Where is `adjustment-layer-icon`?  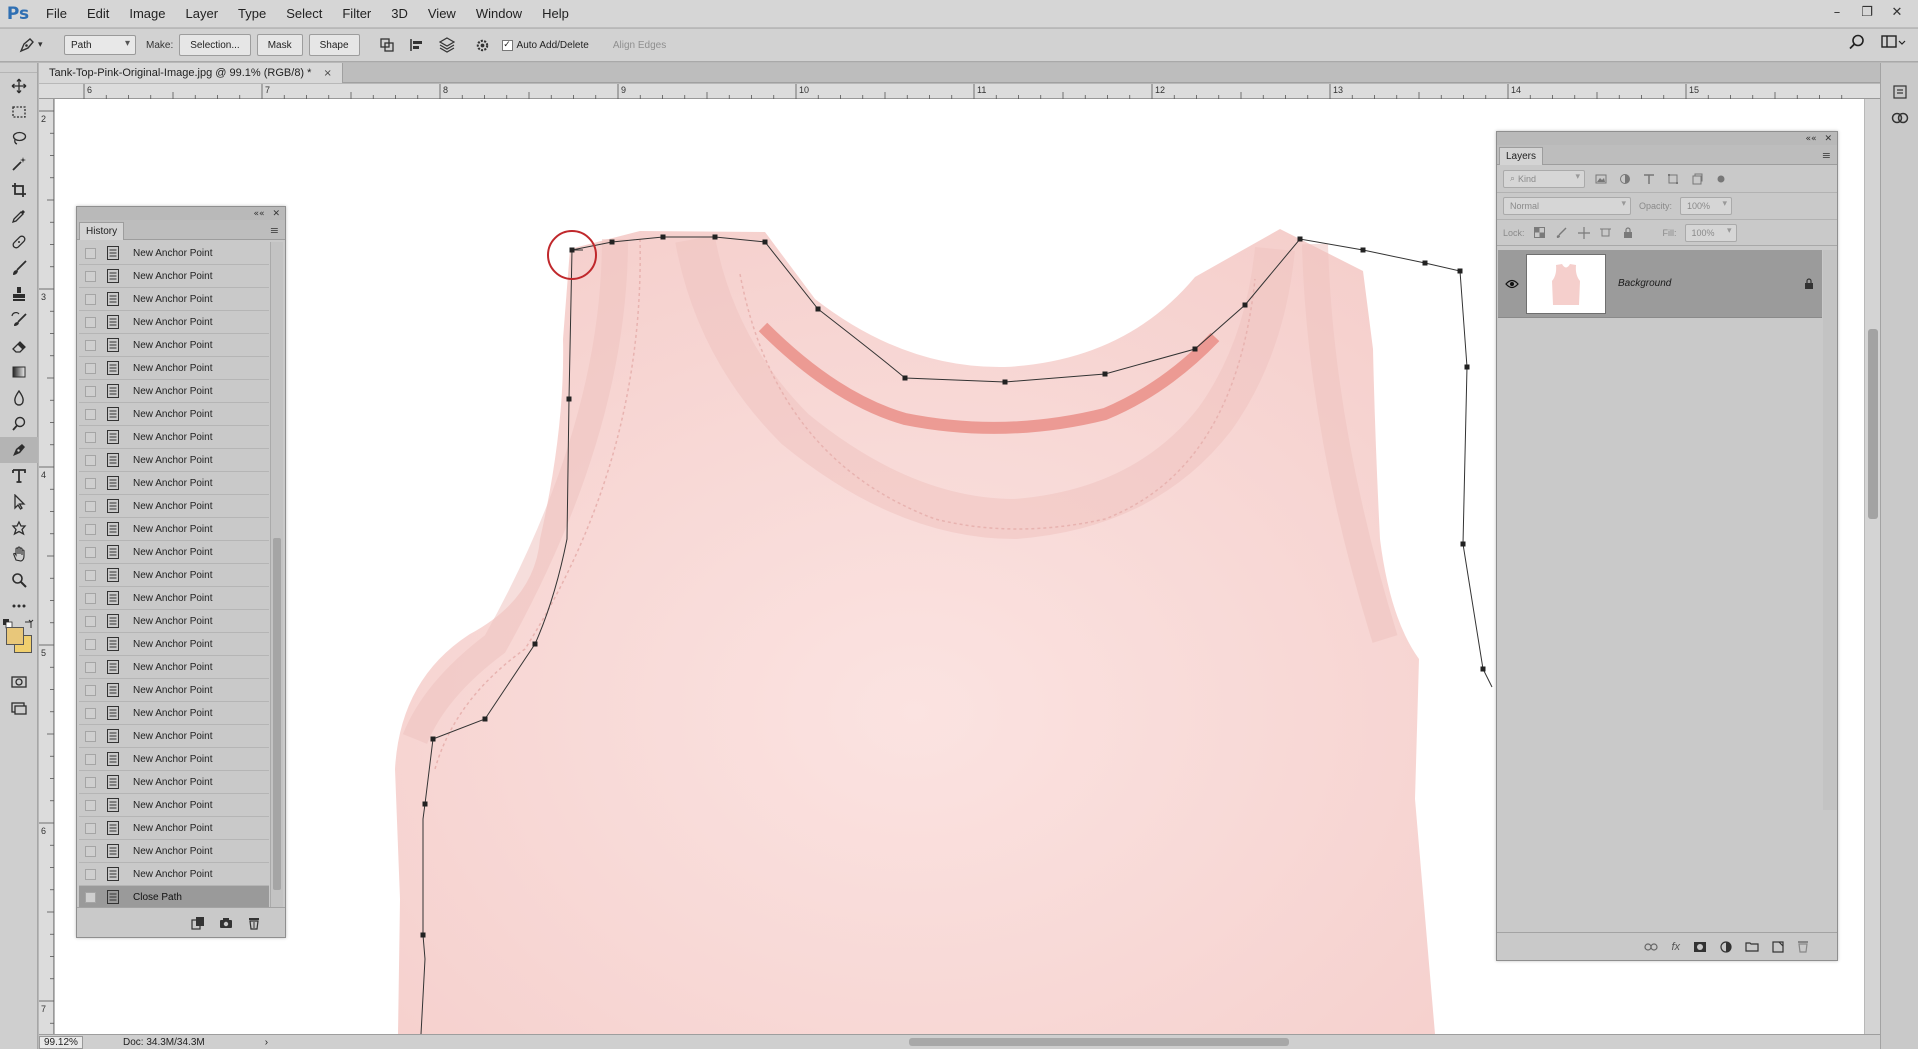 adjustment-layer-icon is located at coordinates (1726, 946).